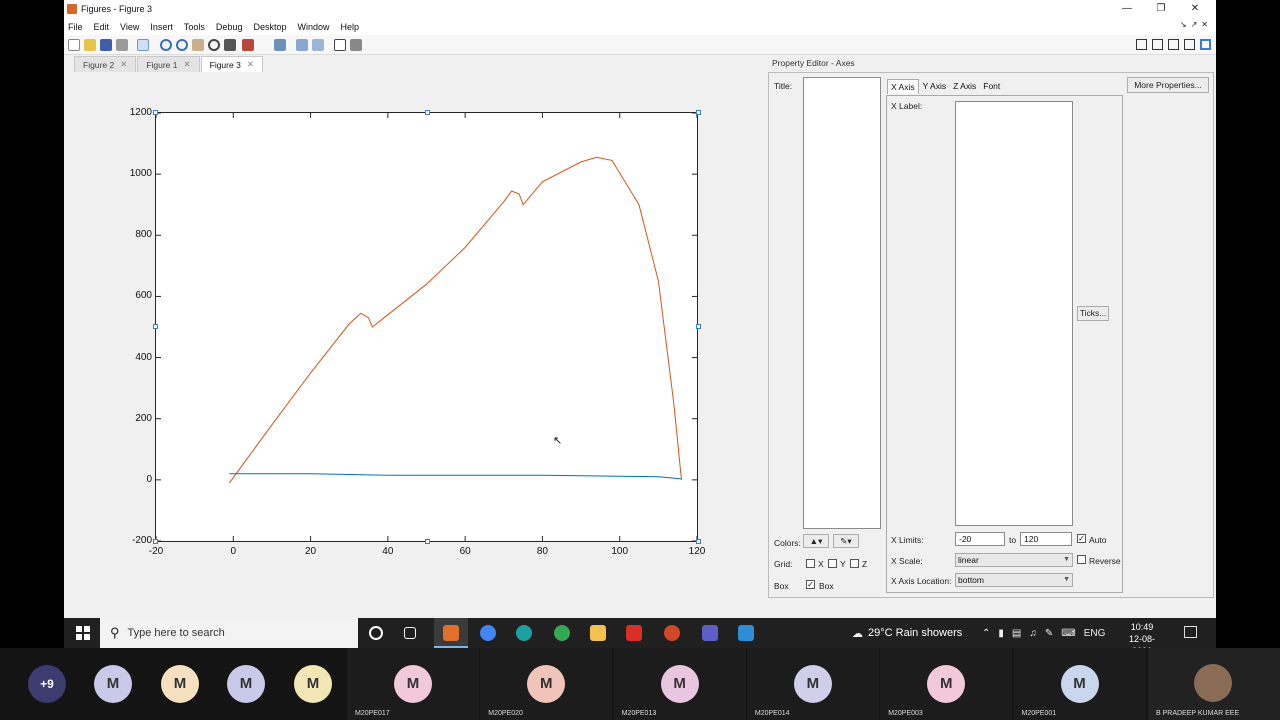 The height and width of the screenshot is (720, 1280). What do you see at coordinates (1014, 313) in the screenshot?
I see `x-label-field` at bounding box center [1014, 313].